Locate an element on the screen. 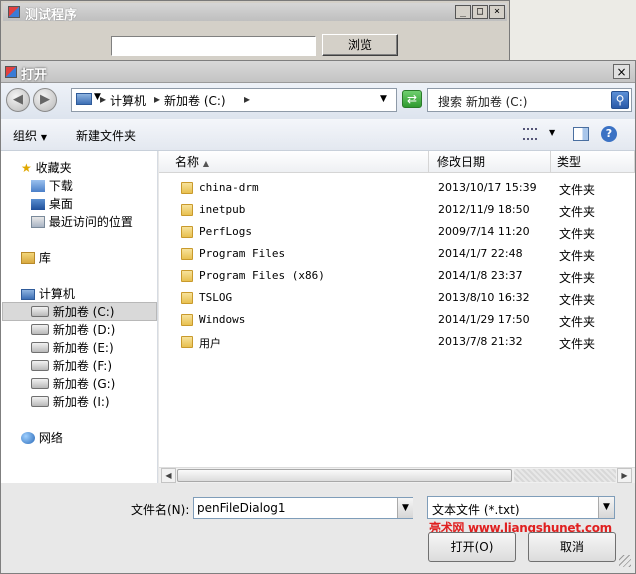 The image size is (636, 574). address-computer: 计算机 is located at coordinates (128, 100).